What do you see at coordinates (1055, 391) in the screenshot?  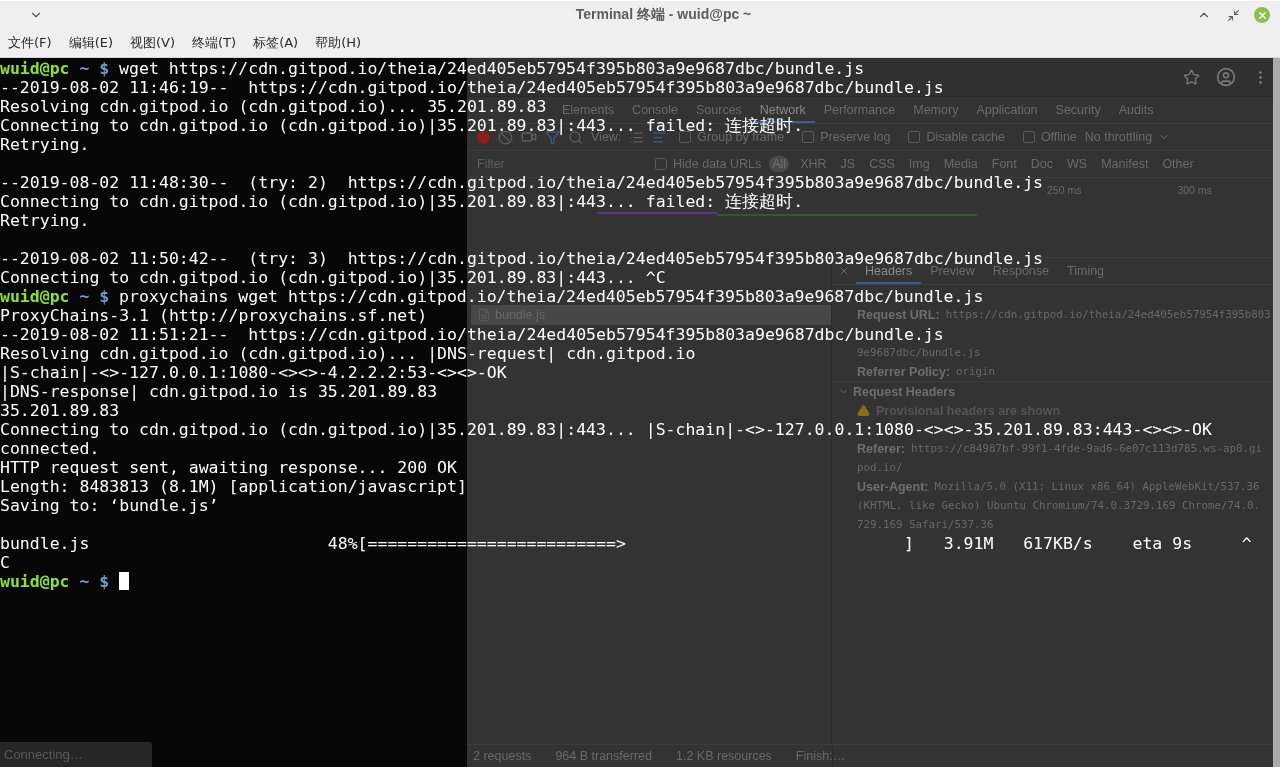 I see `section-header: Request Headers` at bounding box center [1055, 391].